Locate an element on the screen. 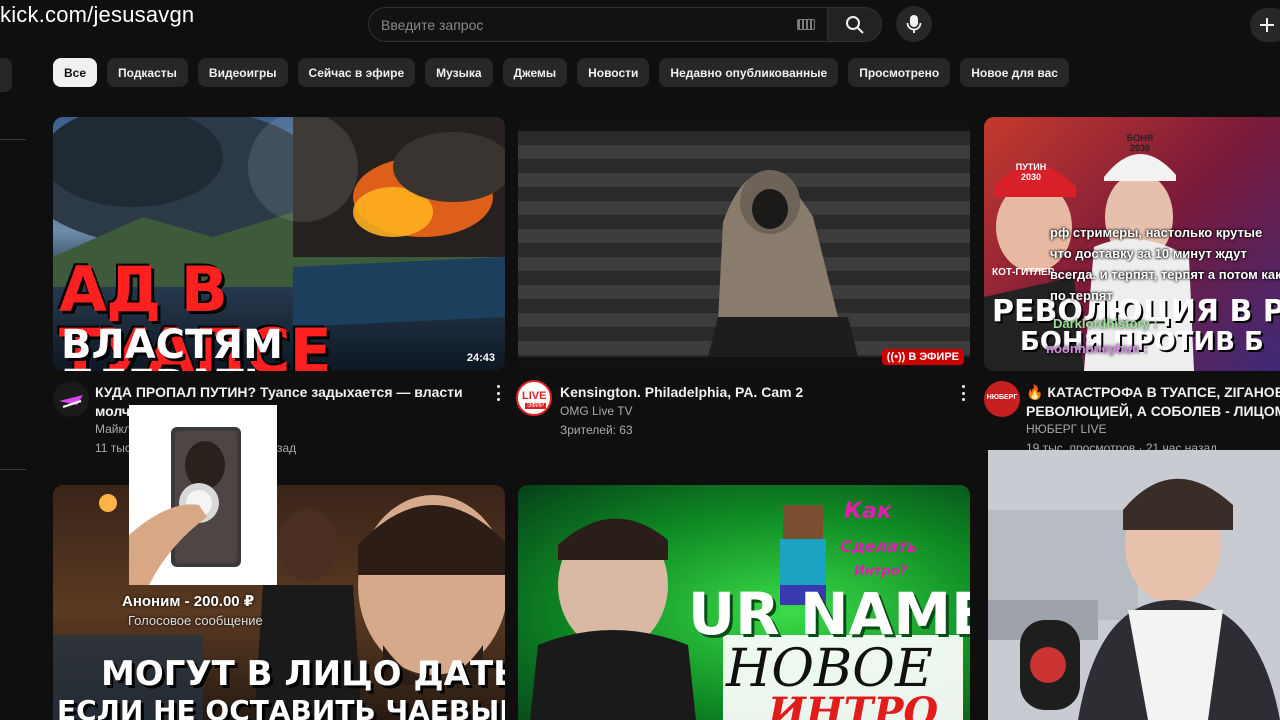 This screenshot has height=720, width=1280. thumbnail-caption: Интро? is located at coordinates (881, 571).